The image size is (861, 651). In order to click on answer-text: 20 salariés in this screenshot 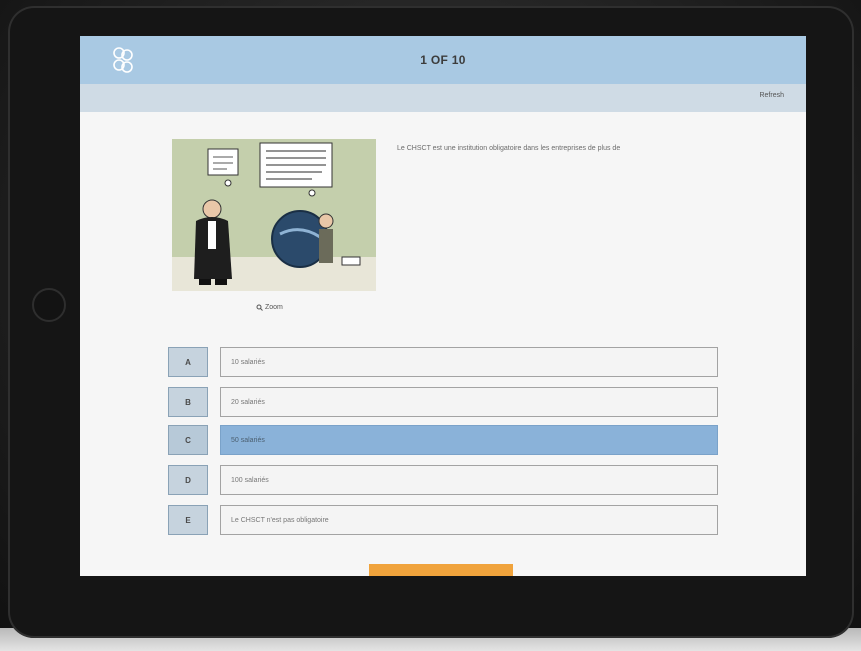, I will do `click(469, 402)`.